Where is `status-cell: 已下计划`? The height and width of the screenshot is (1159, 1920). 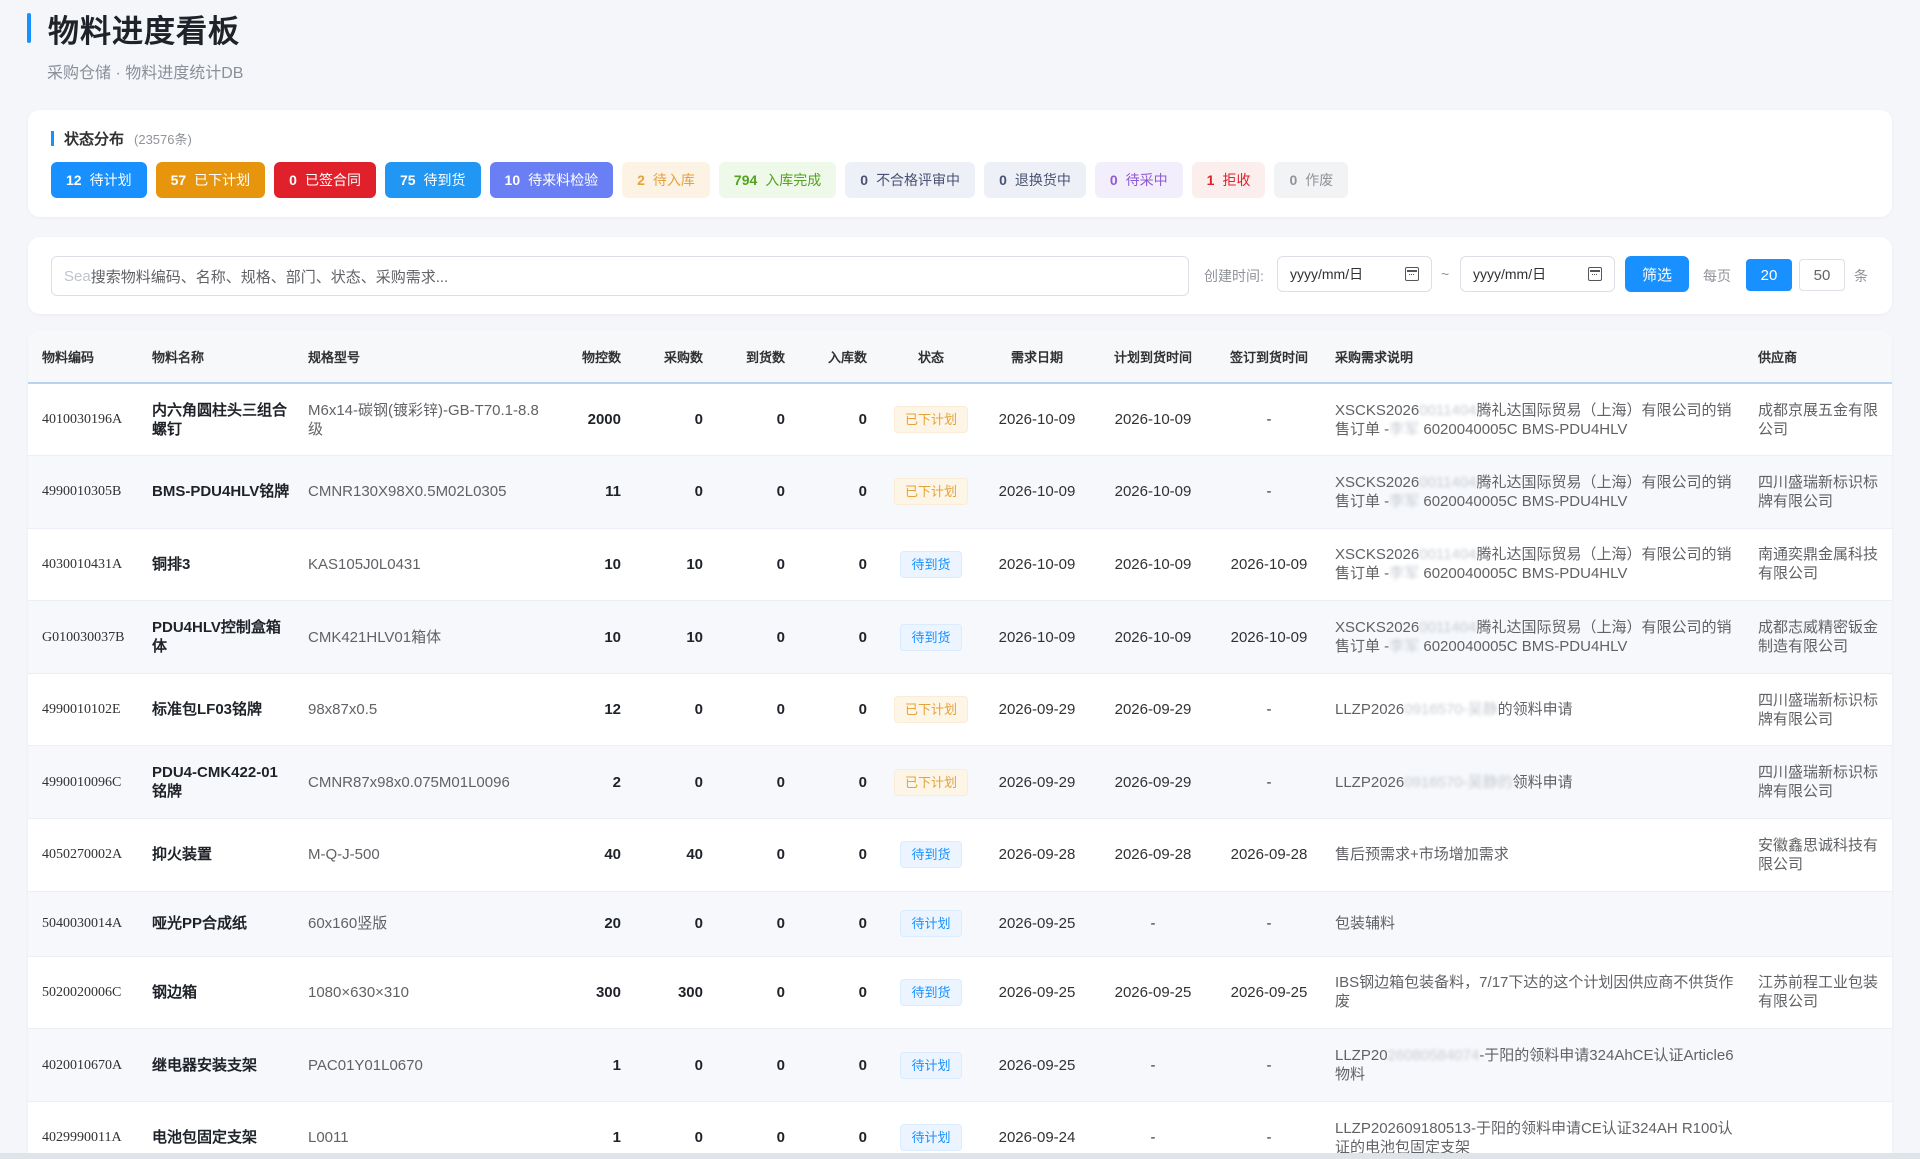 status-cell: 已下计划 is located at coordinates (931, 492).